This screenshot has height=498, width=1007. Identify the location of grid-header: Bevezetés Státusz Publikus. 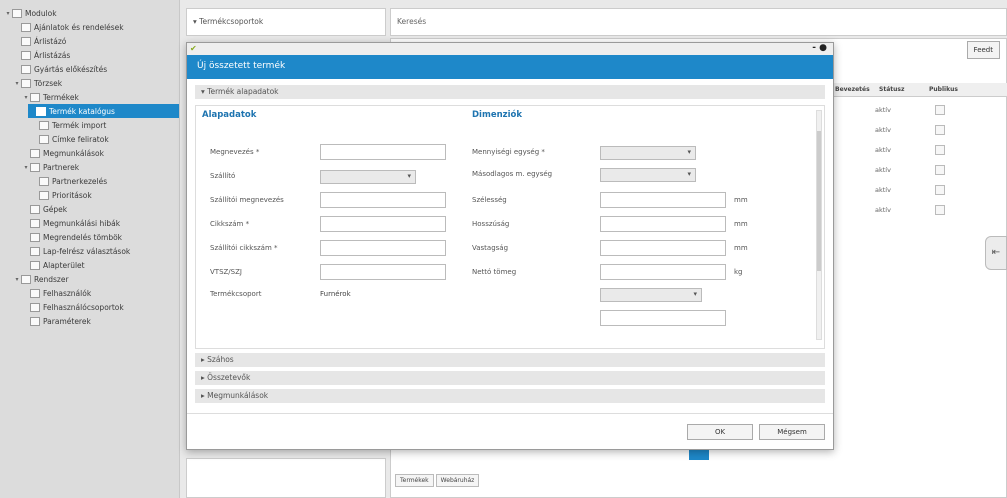
(919, 90).